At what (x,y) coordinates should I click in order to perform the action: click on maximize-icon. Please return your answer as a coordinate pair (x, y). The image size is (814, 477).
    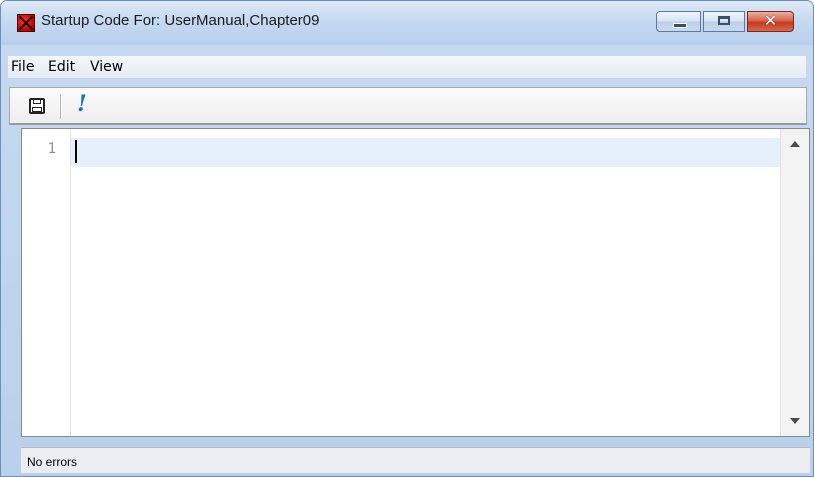
    Looking at the image, I should click on (724, 20).